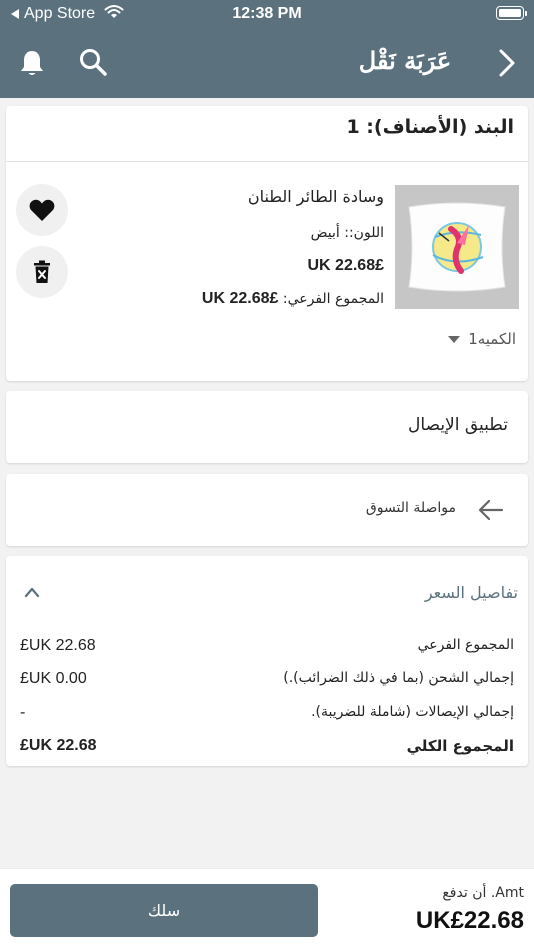 The image size is (534, 950). Describe the element at coordinates (458, 425) in the screenshot. I see `apply-voucher-label: تطبيق الإيصال` at that location.